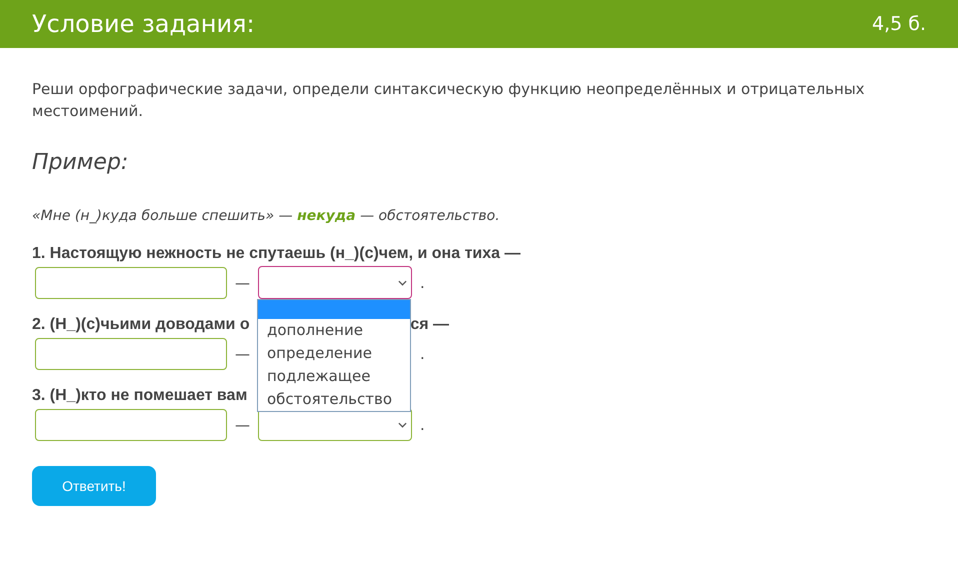  What do you see at coordinates (429, 325) in the screenshot?
I see `question-text: ся —` at bounding box center [429, 325].